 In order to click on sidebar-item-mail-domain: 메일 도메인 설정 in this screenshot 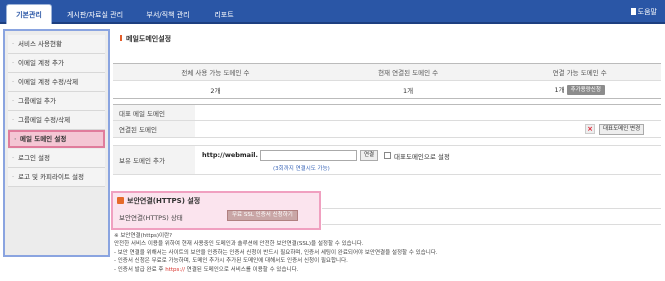, I will do `click(56, 139)`.